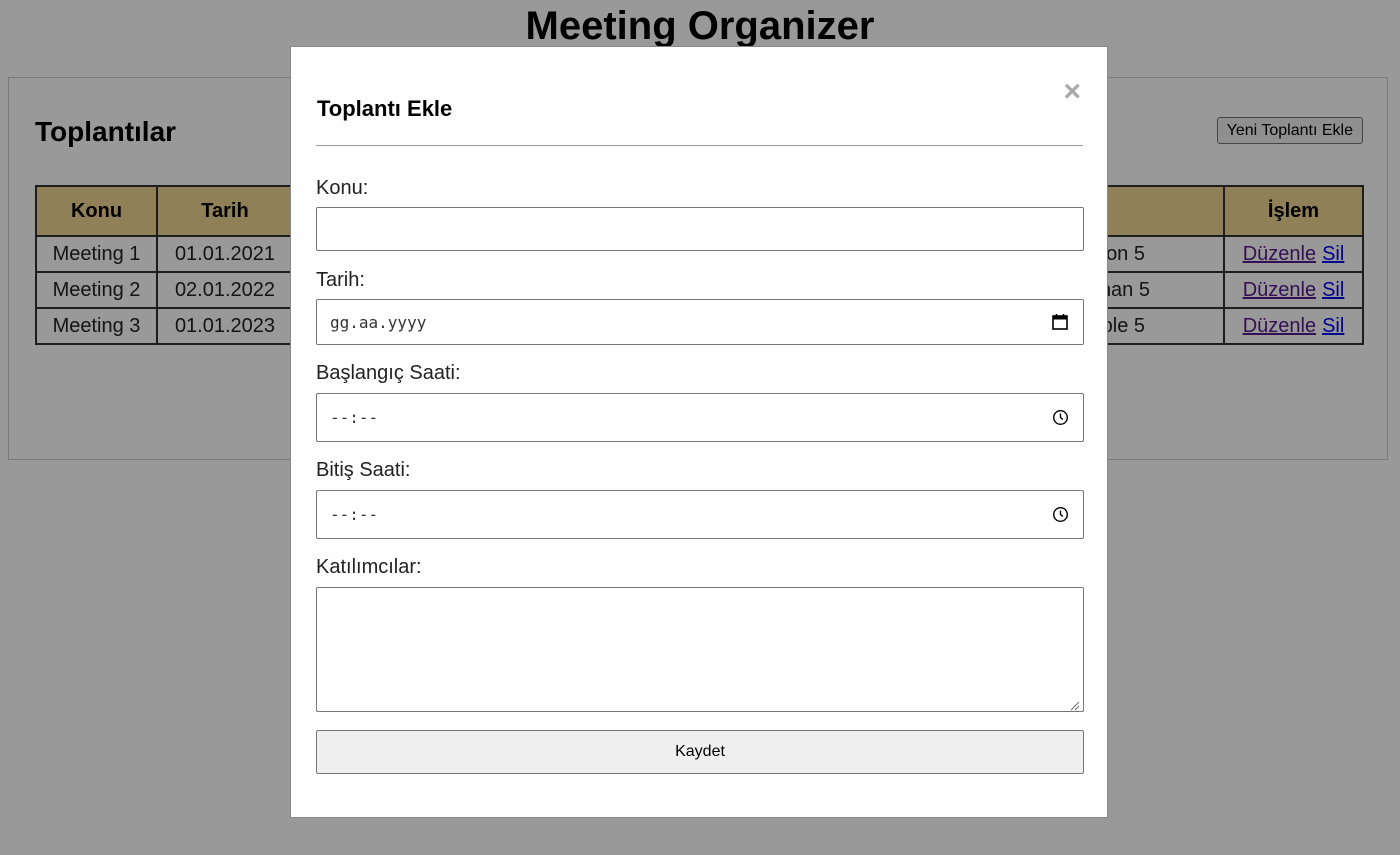  Describe the element at coordinates (700, 417) in the screenshot. I see `baslangic-input: --:--` at that location.